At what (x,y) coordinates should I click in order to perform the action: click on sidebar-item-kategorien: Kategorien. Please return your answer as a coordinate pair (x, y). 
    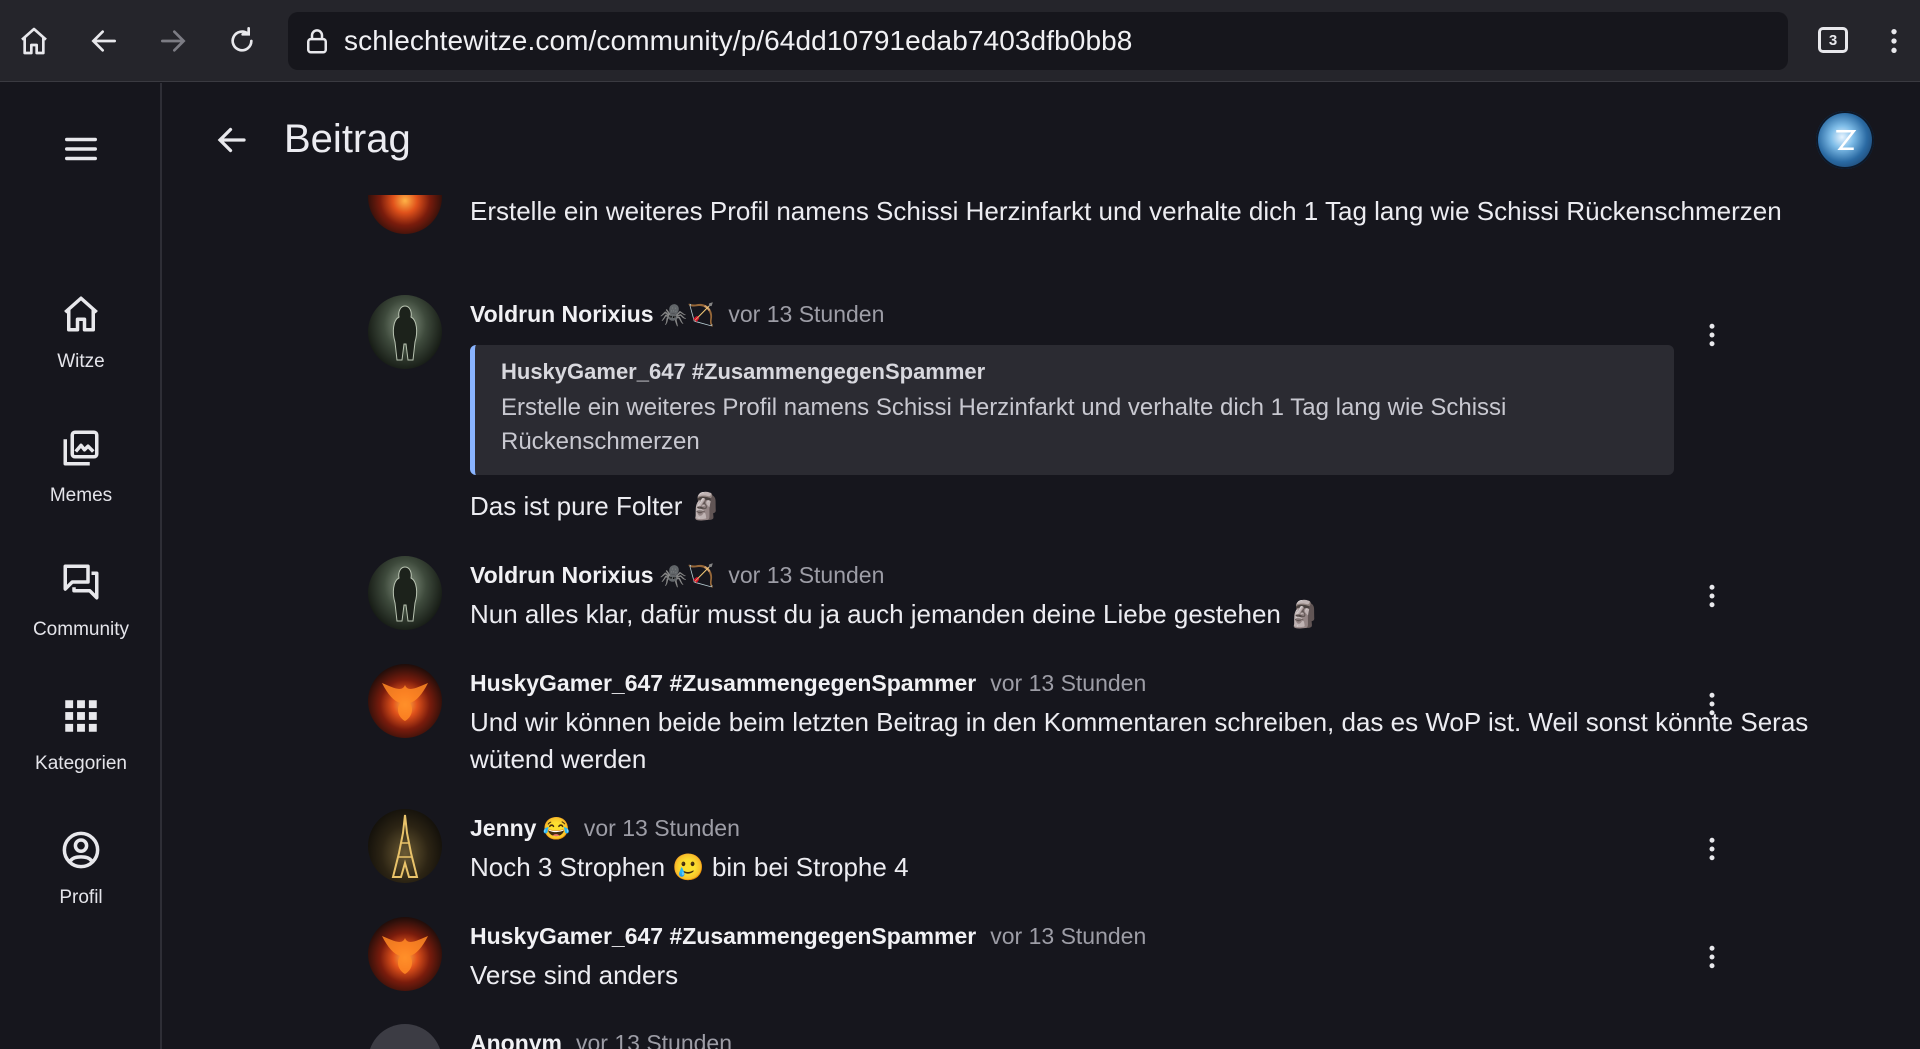
    Looking at the image, I should click on (81, 740).